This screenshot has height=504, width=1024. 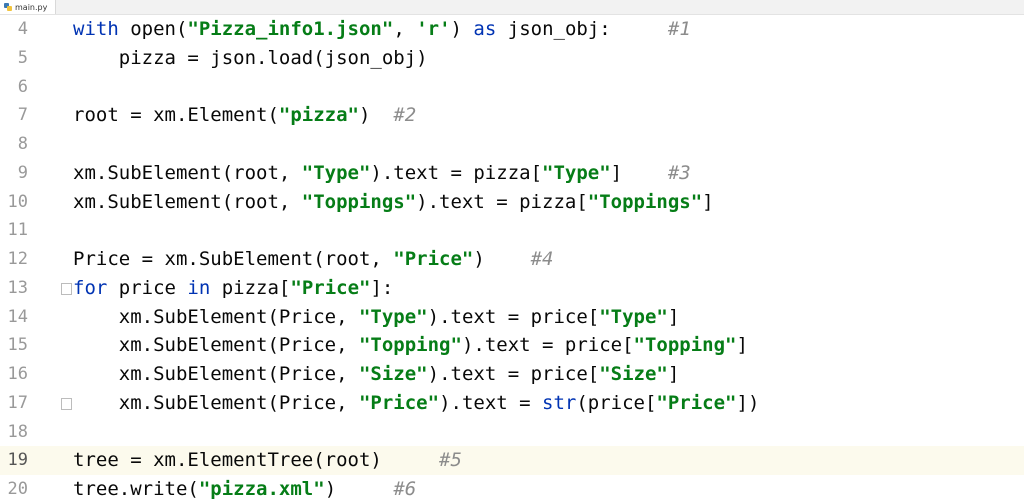 I want to click on code-text: Price = xm.SubElement(root, "Price") #4, so click(x=313, y=259).